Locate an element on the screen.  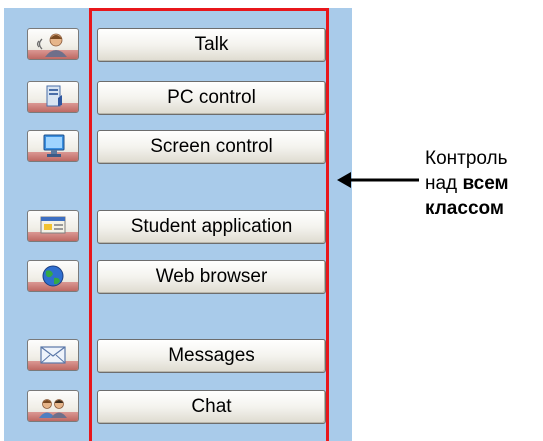
annotation-line-3: классом is located at coordinates (467, 208).